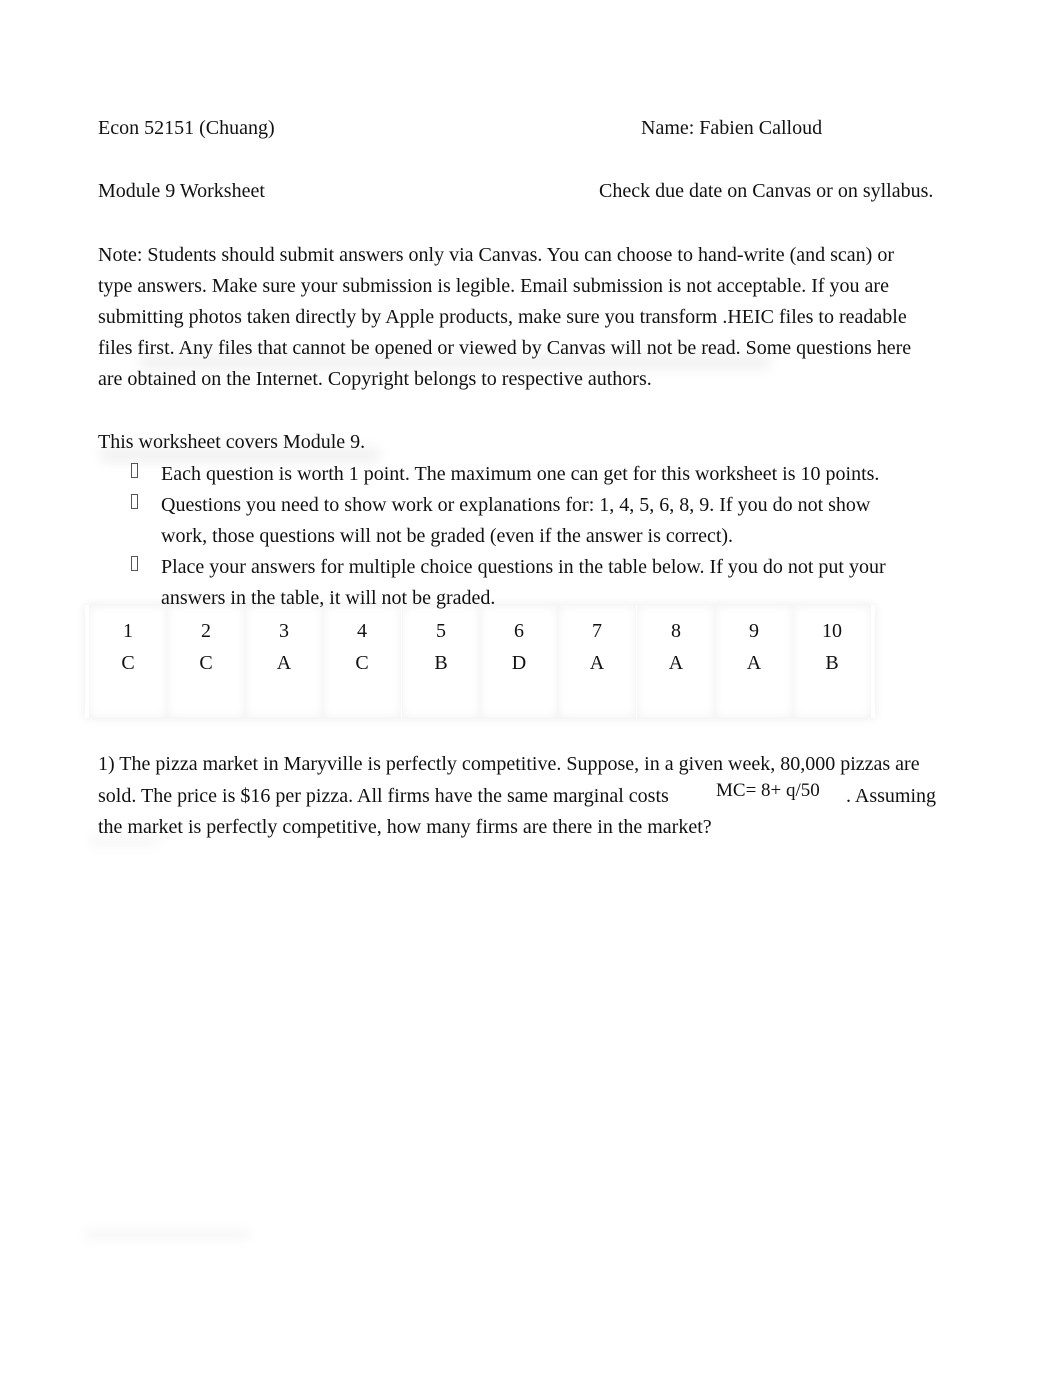  I want to click on answer-letter: D, so click(519, 663).